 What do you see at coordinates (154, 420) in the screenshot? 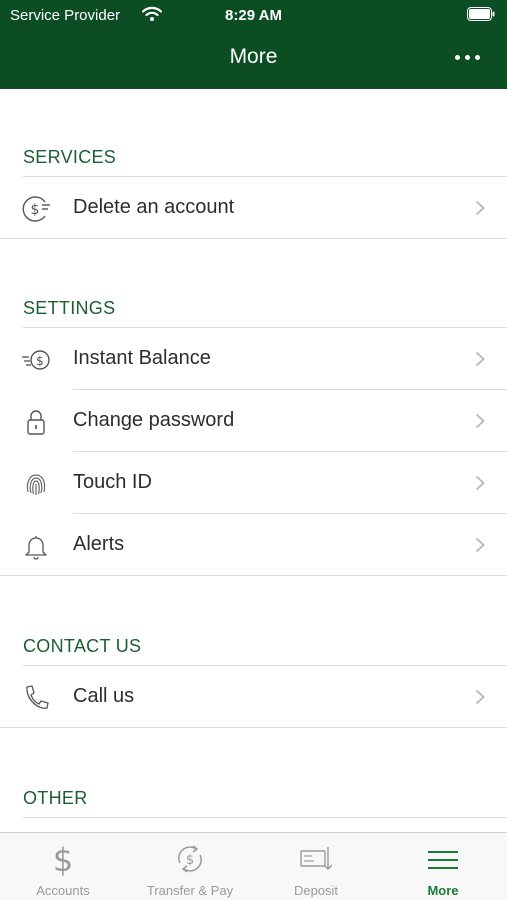
I see `menu-item-label: Change password` at bounding box center [154, 420].